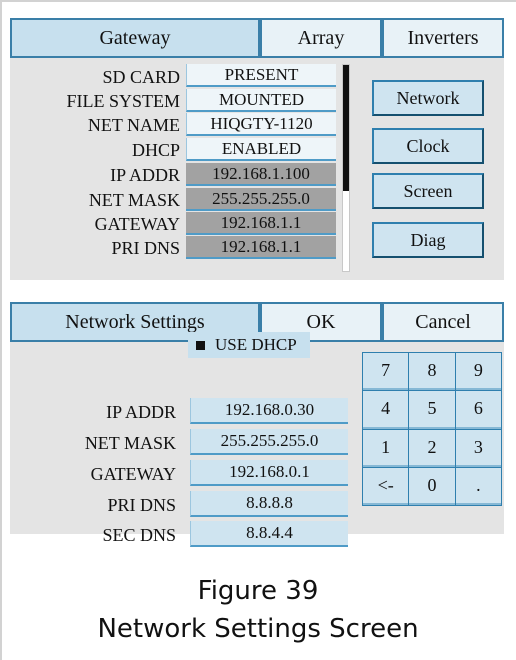  Describe the element at coordinates (261, 75) in the screenshot. I see `sd-card-value: PRESENT` at that location.